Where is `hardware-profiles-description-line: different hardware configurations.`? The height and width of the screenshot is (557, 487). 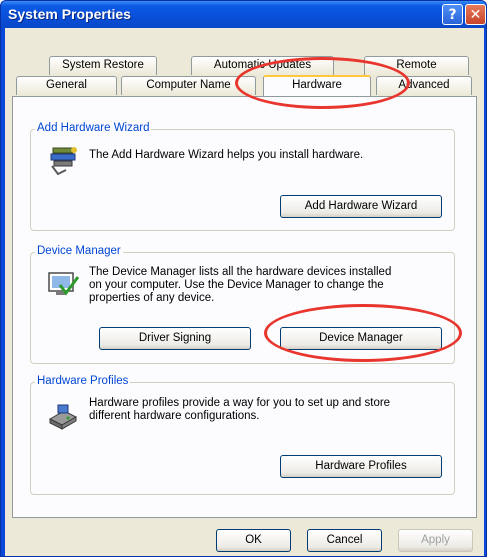
hardware-profiles-description-line: different hardware configurations. is located at coordinates (174, 416).